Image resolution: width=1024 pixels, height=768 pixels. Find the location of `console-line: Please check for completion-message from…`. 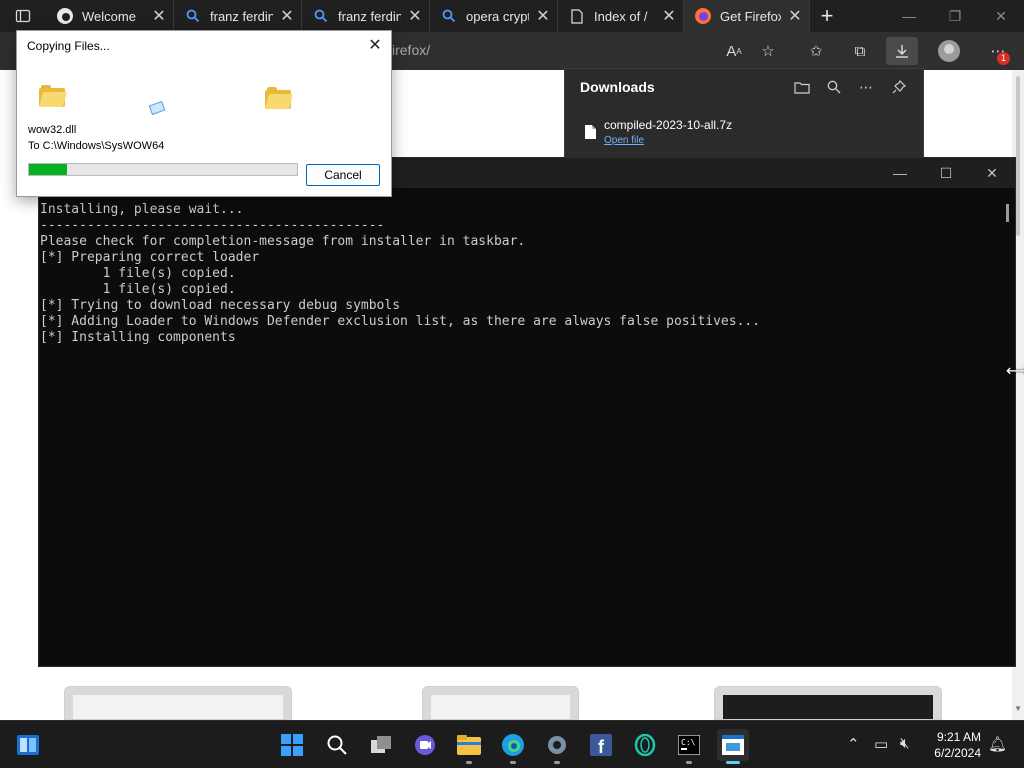

console-line: Please check for completion-message from… is located at coordinates (283, 241).